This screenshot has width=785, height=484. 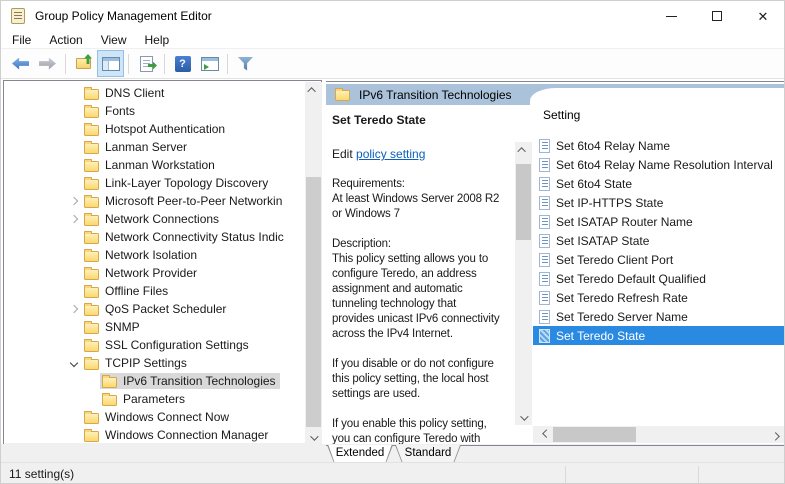 What do you see at coordinates (658, 240) in the screenshot?
I see `setting-row: Set ISATAP State` at bounding box center [658, 240].